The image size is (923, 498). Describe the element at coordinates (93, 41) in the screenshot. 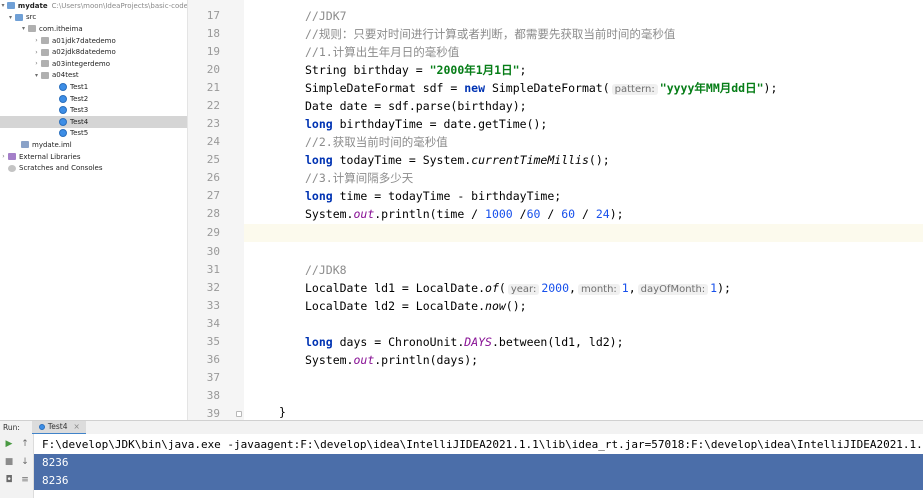

I see `tree-item-a01jdk7datedemo: › a01jdk7datedemo` at that location.